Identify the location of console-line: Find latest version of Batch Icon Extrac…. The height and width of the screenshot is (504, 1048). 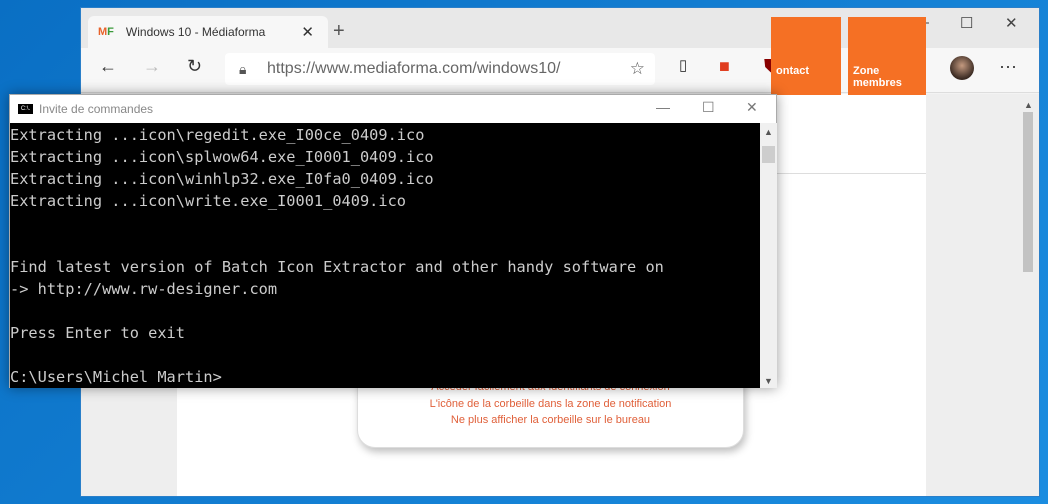
(337, 267).